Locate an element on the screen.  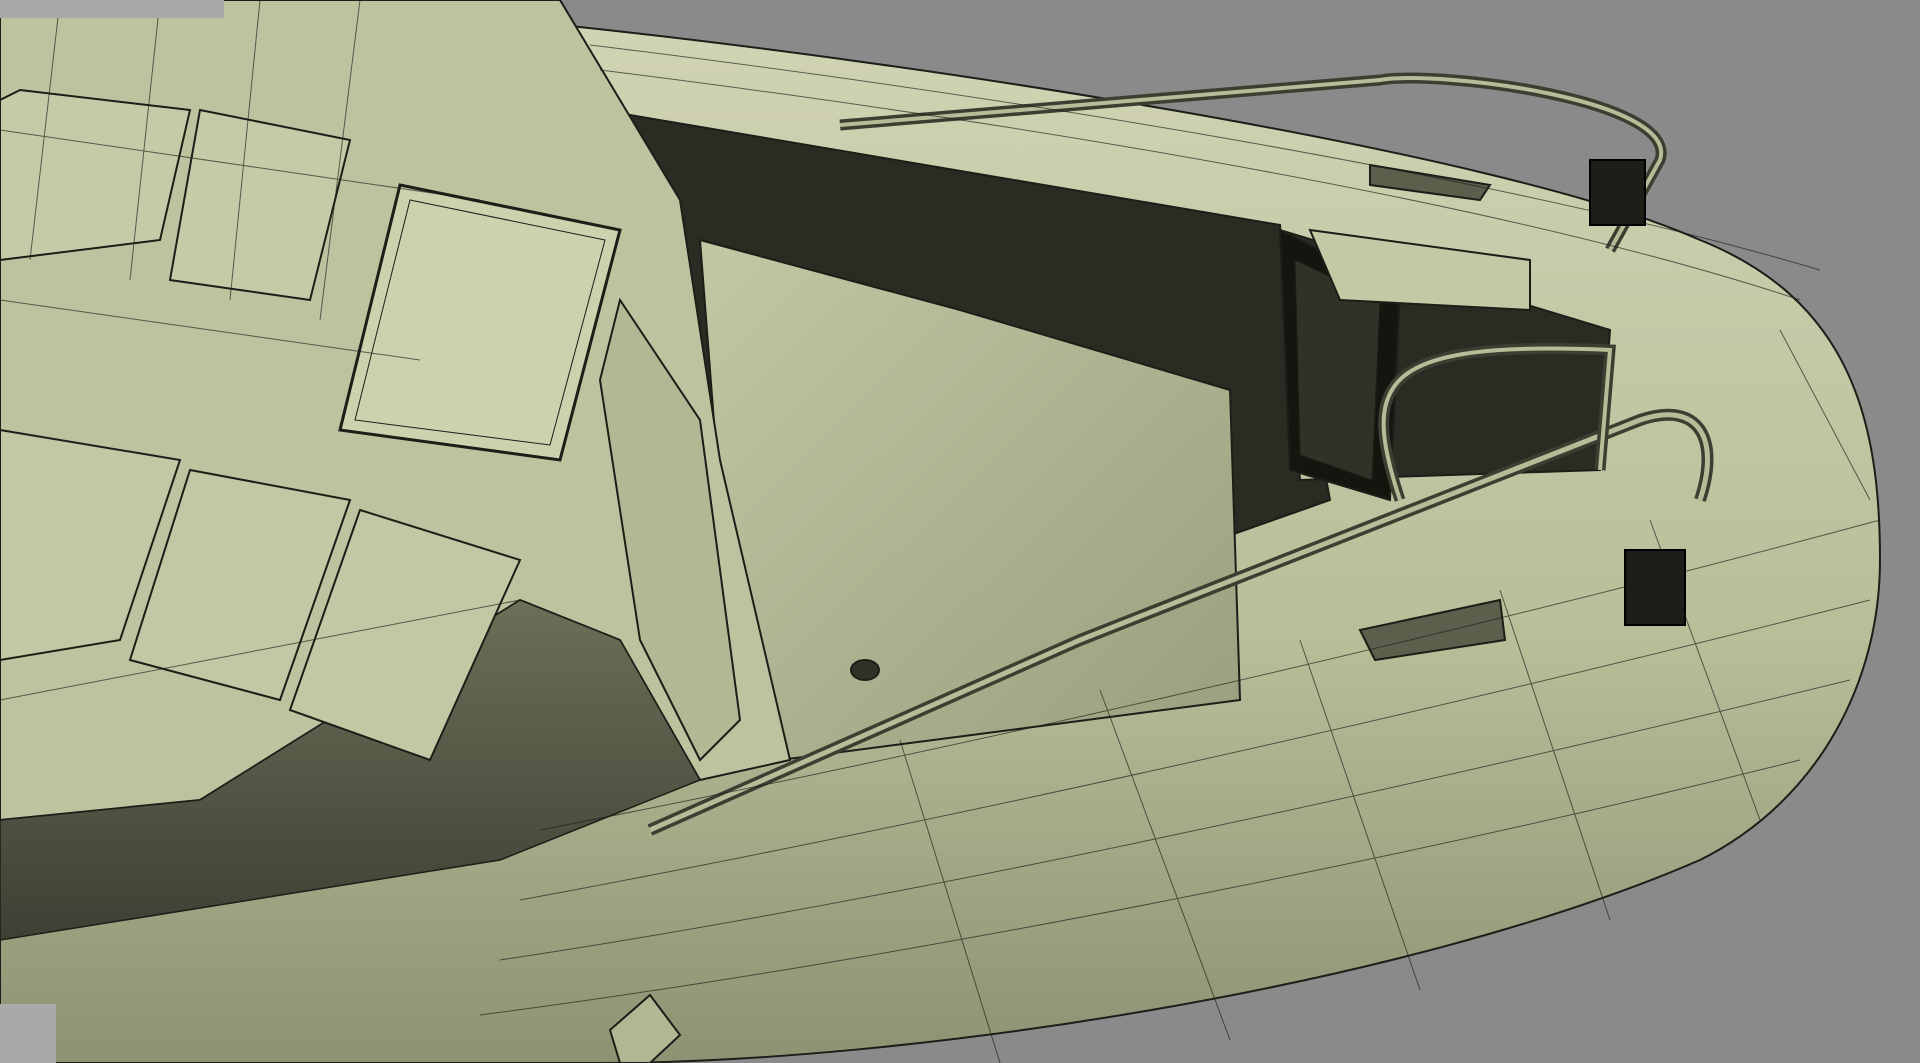
viewport-label-block is located at coordinates (112, 9).